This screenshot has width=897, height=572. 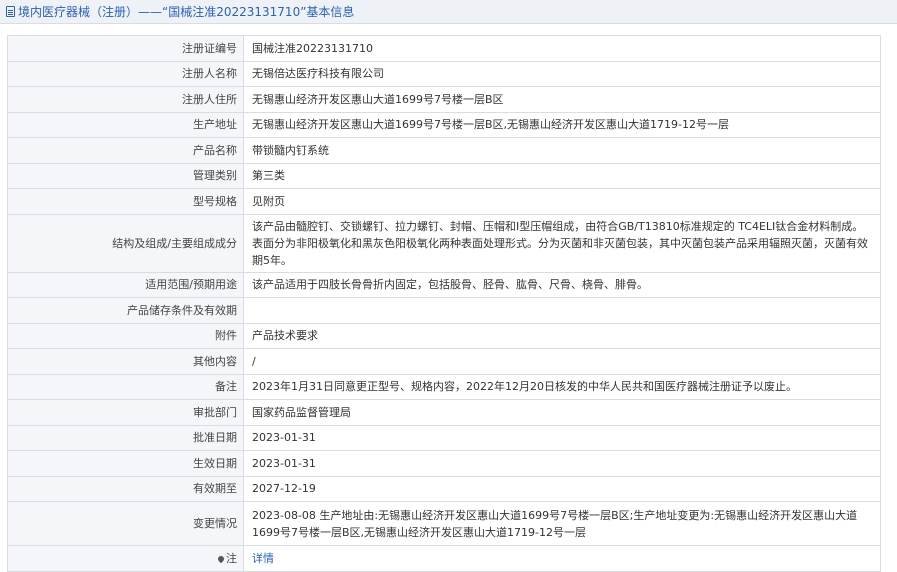 What do you see at coordinates (562, 310) in the screenshot?
I see `field-value` at bounding box center [562, 310].